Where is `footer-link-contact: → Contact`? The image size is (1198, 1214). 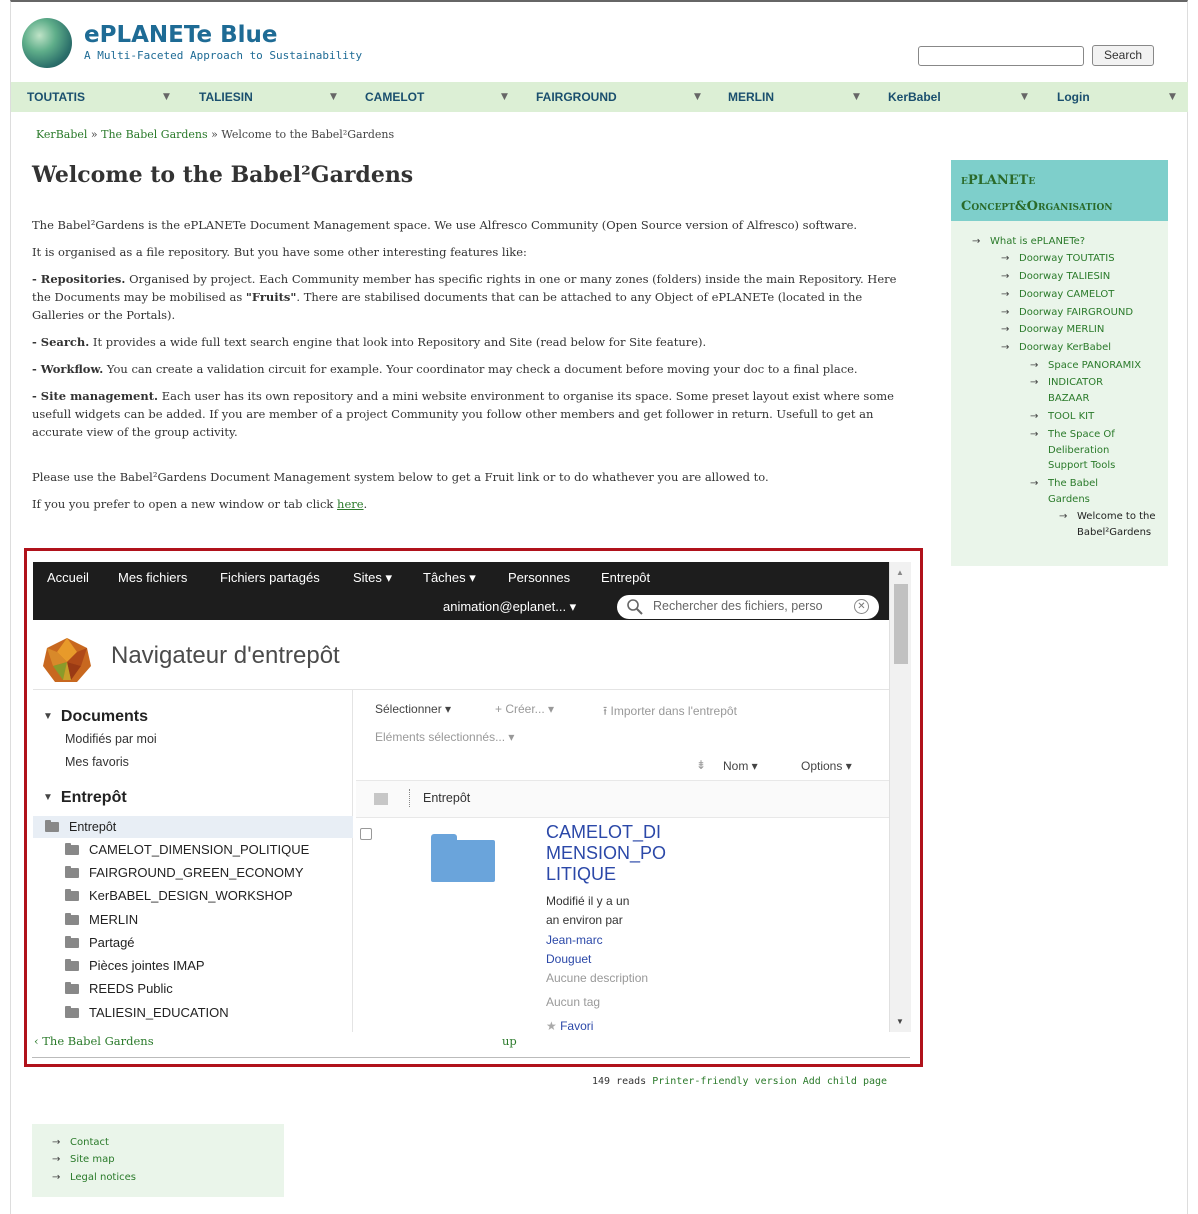
footer-link-contact: → Contact is located at coordinates (80, 1142).